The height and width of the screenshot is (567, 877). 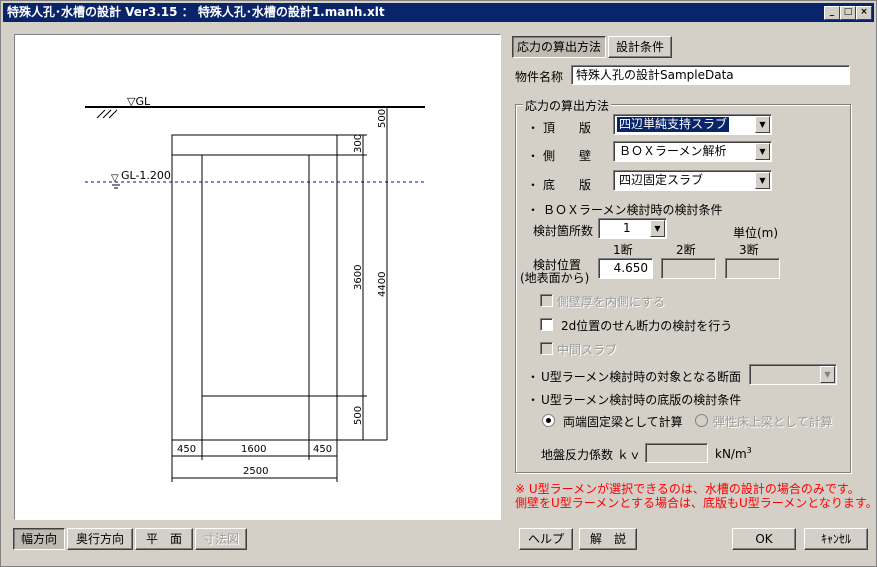 What do you see at coordinates (567, 156) in the screenshot?
I see `side-wall-label: 側 壁` at bounding box center [567, 156].